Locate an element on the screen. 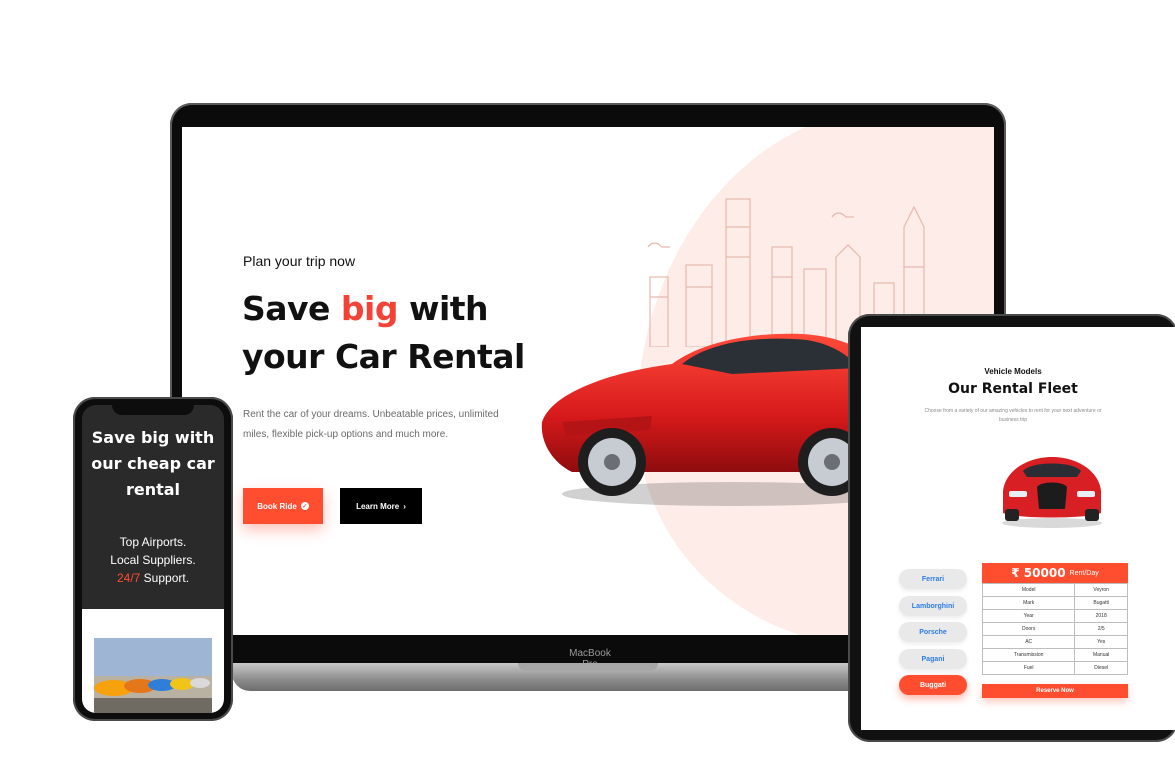 This screenshot has width=1175, height=783. book-ride-label: Book Ride is located at coordinates (277, 506).